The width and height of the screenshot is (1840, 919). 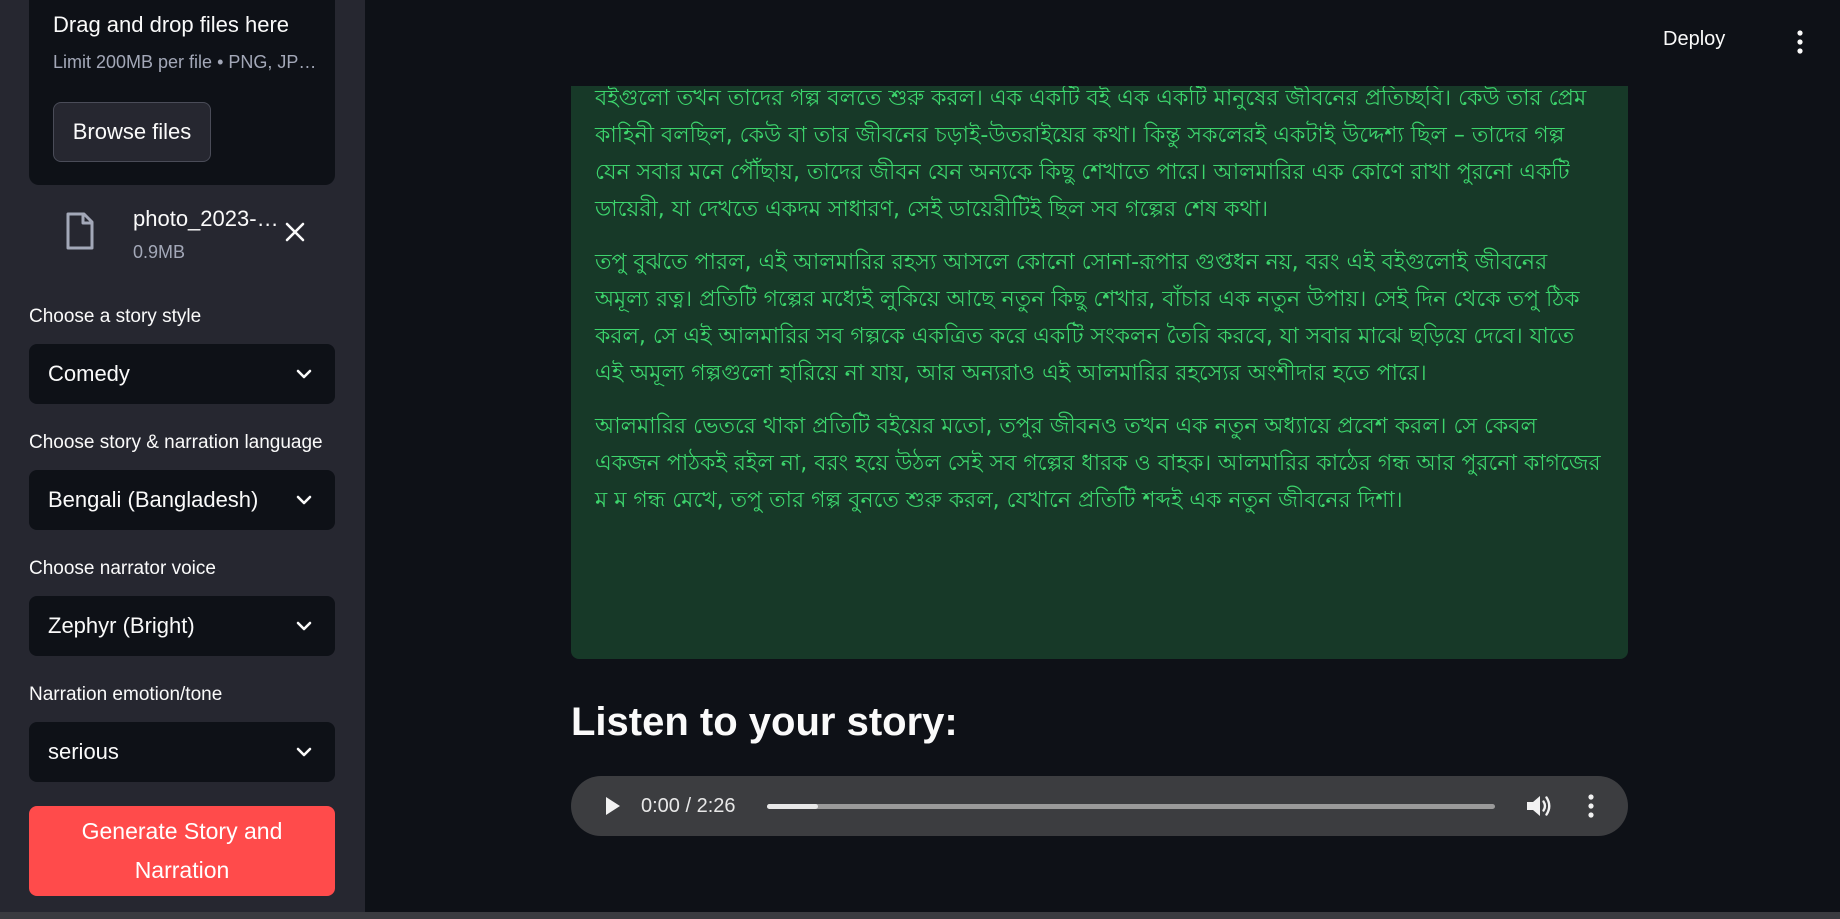 I want to click on language-label: Choose story & narration language, so click(x=176, y=442).